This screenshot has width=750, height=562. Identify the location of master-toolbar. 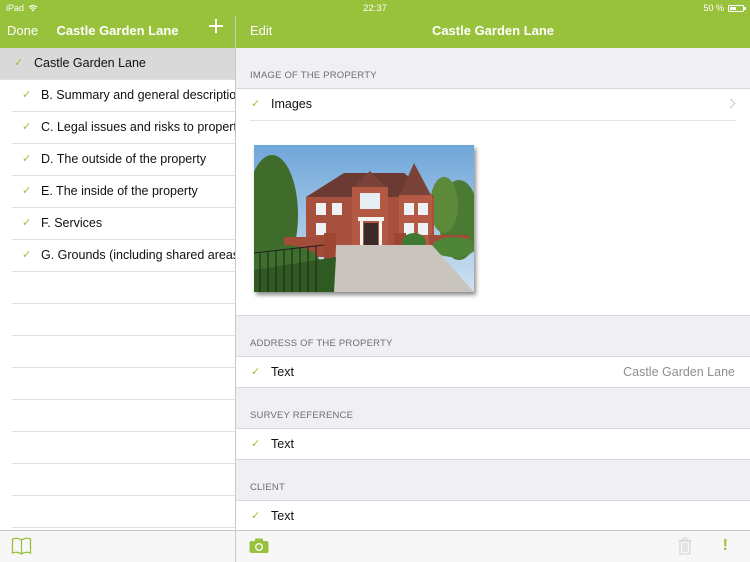
(117, 546).